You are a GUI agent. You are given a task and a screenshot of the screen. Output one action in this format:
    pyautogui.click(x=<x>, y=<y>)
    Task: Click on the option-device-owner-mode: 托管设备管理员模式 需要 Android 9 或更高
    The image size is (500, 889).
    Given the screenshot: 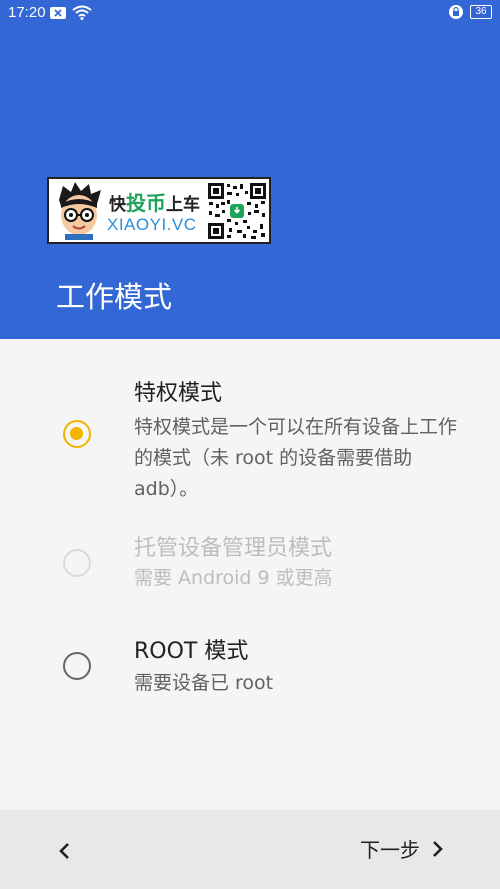 What is the action you would take?
    pyautogui.click(x=250, y=561)
    